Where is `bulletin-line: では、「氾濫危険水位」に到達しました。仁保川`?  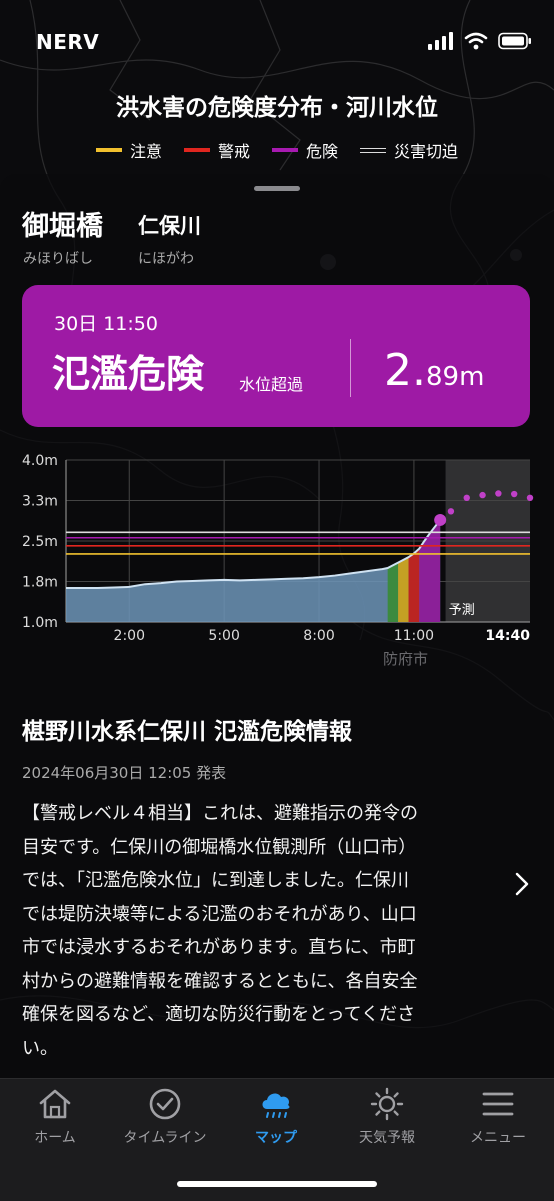 bulletin-line: では、「氾濫危険水位」に到達しました。仁保川 is located at coordinates (215, 880).